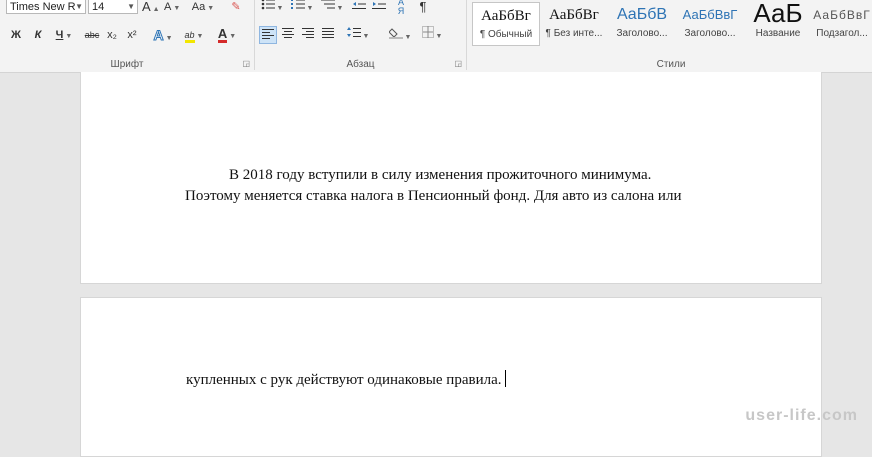 This screenshot has height=457, width=872. I want to click on paint-bucket-icon, so click(395, 33).